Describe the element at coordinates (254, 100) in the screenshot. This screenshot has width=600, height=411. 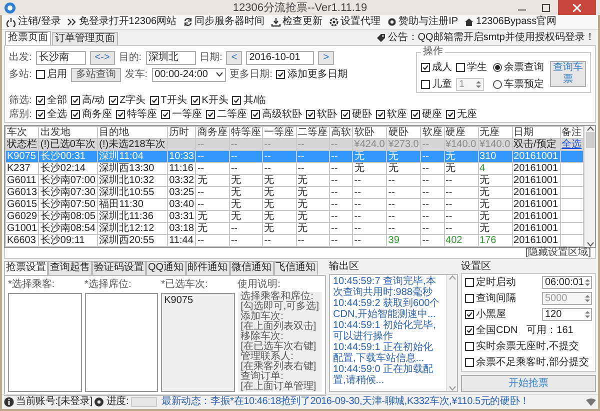
I see `checkbox-label: 其/临` at that location.